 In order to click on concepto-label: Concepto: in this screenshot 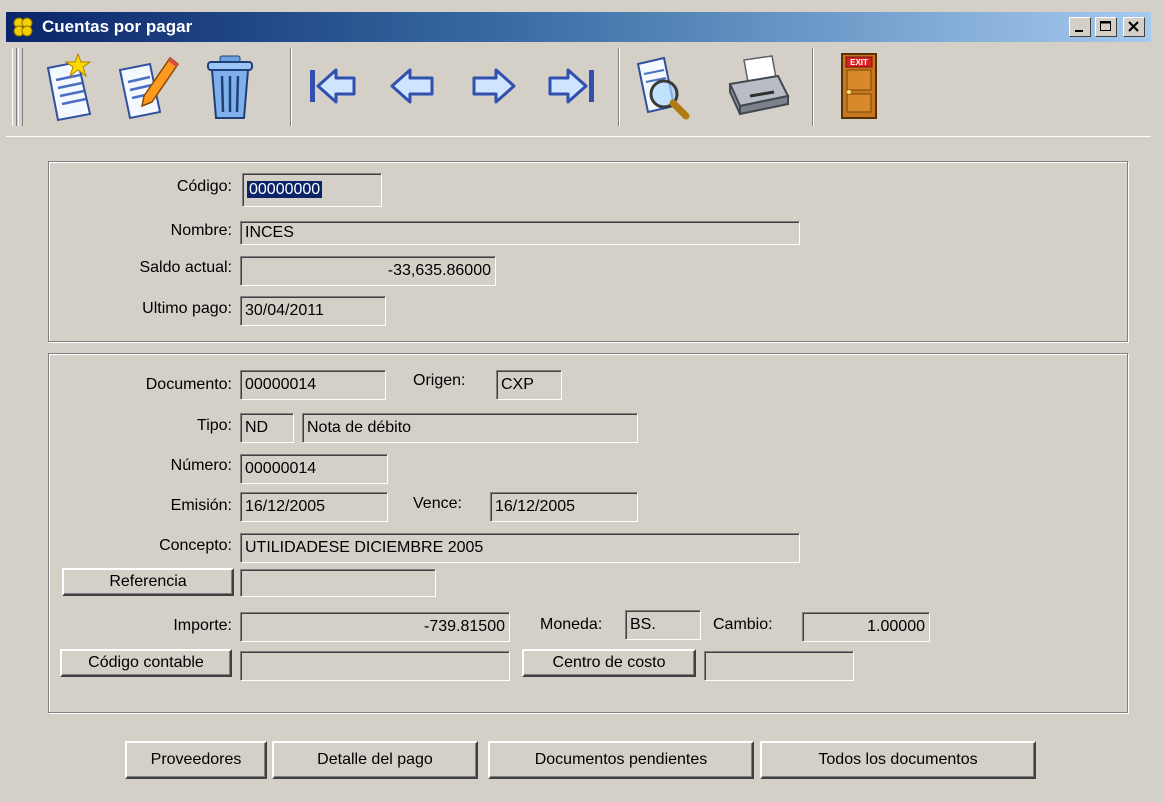, I will do `click(195, 545)`.